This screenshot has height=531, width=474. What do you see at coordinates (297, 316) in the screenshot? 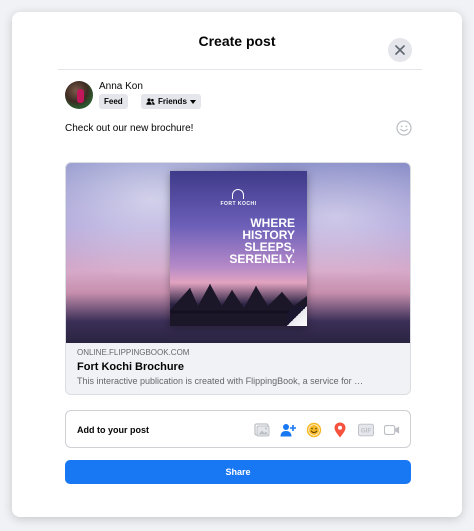
I see `page-curl` at bounding box center [297, 316].